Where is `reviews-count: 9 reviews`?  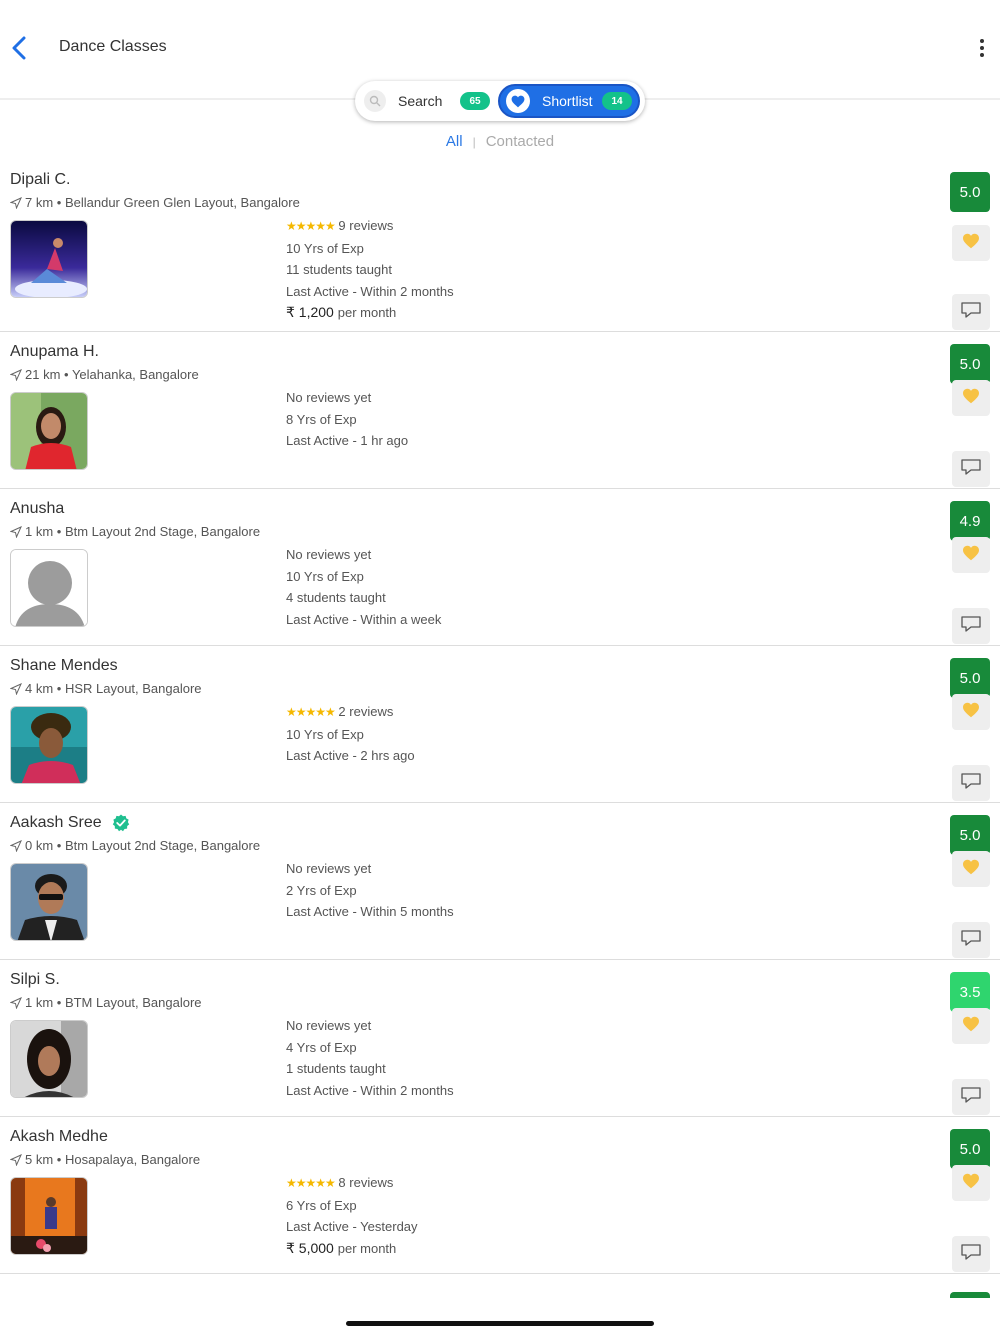
reviews-count: 9 reviews is located at coordinates (366, 225).